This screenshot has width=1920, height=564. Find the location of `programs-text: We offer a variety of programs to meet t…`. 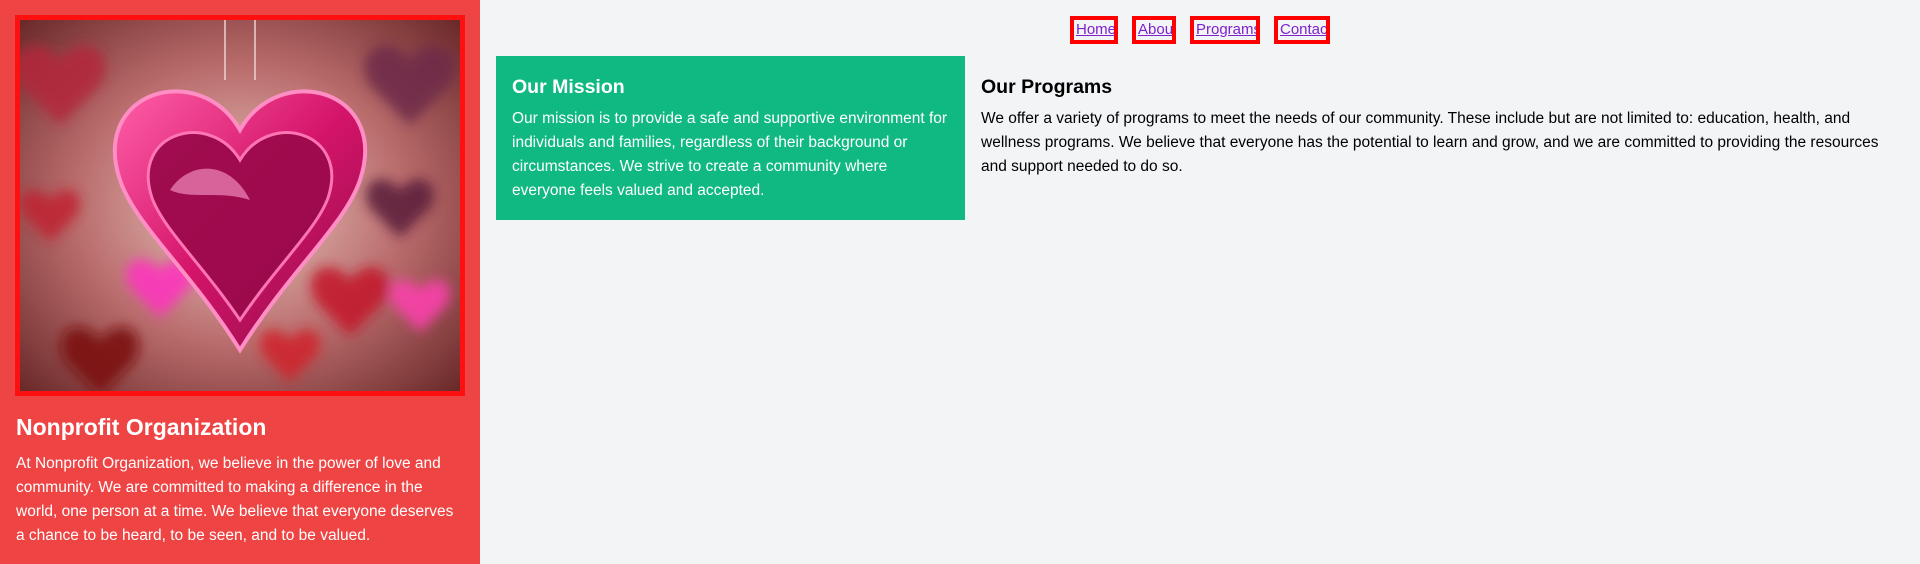

programs-text: We offer a variety of programs to meet t… is located at coordinates (1430, 142).